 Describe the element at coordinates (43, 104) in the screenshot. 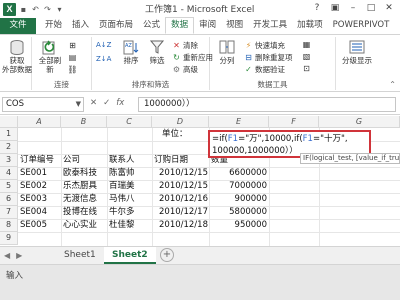

I see `name-box: COS ▼` at that location.